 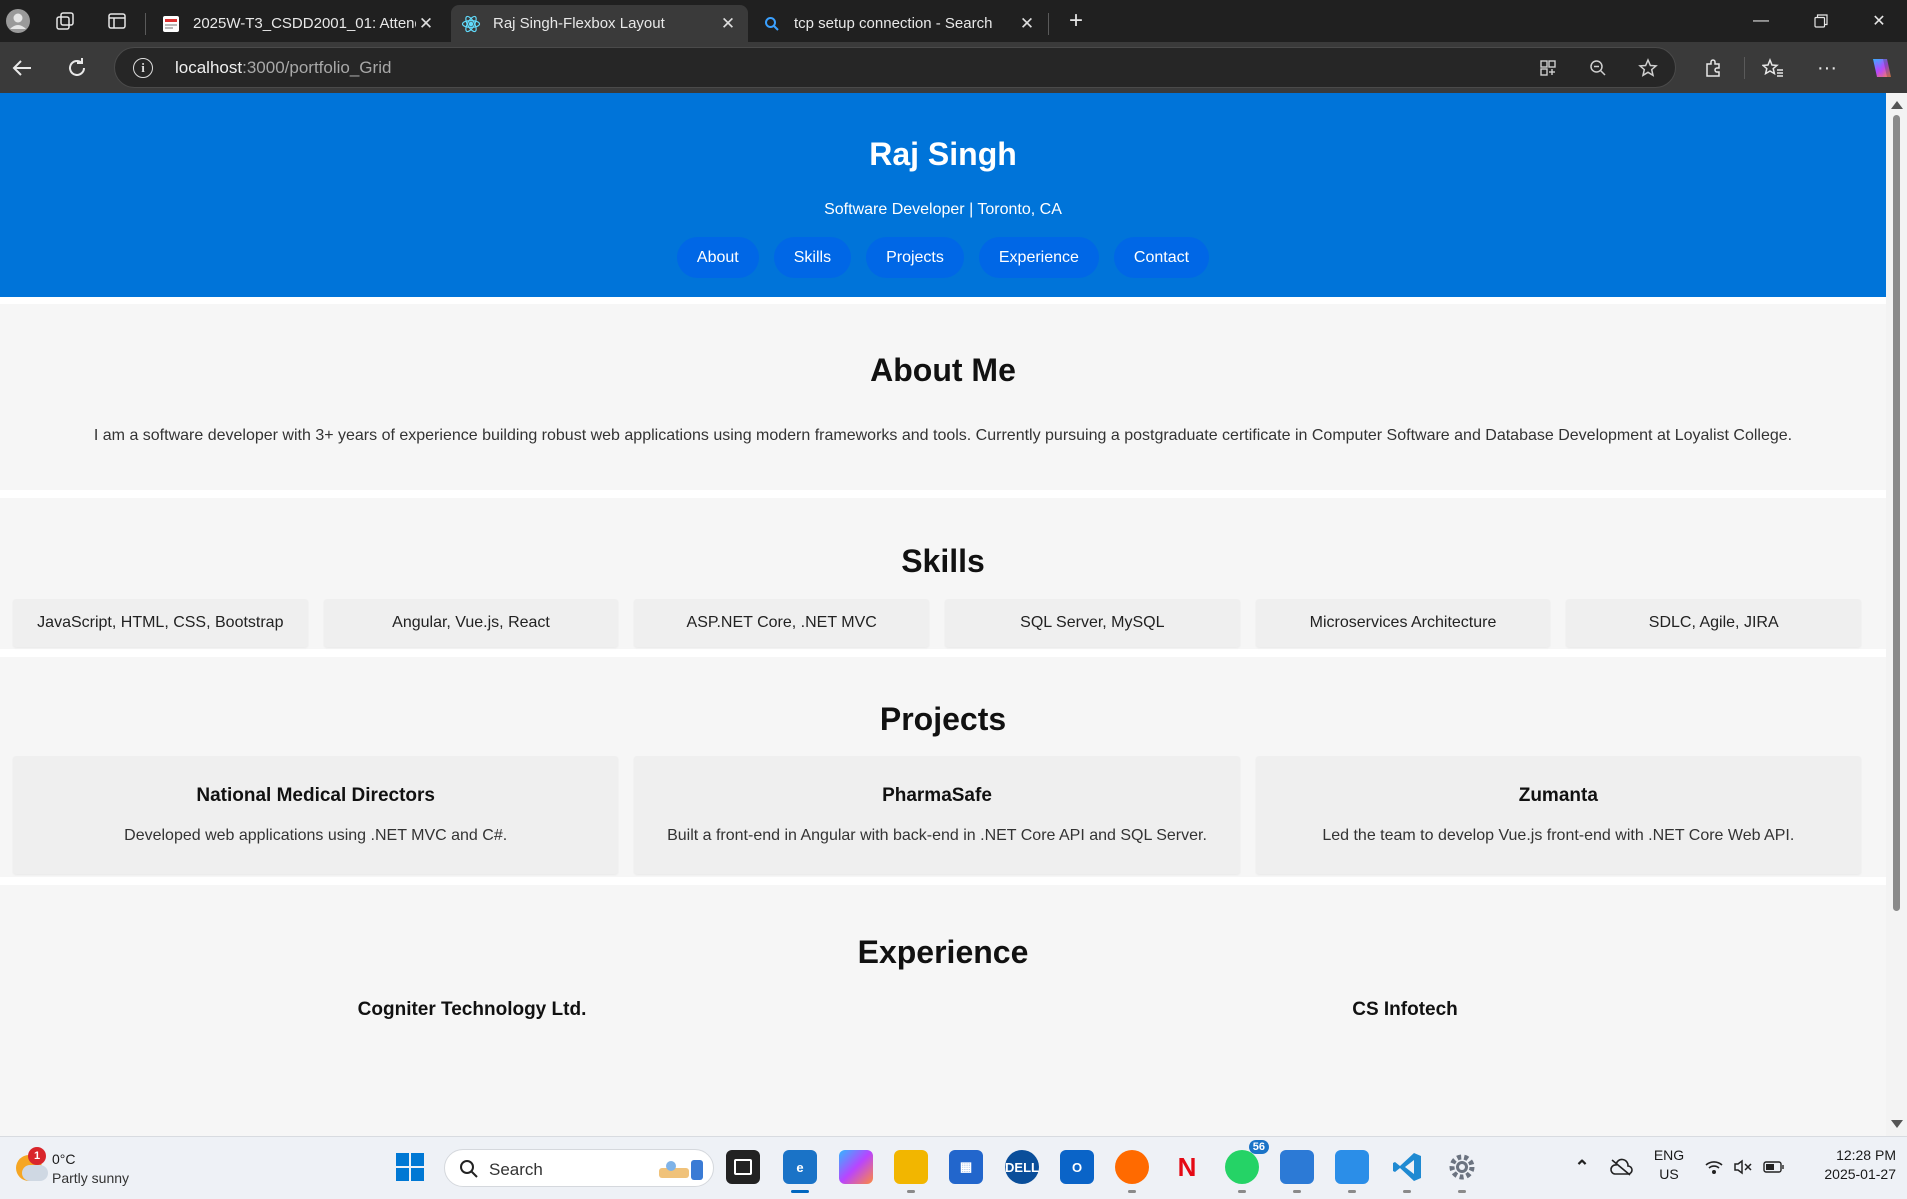 What do you see at coordinates (1352, 1171) in the screenshot?
I see `notepad-icon` at bounding box center [1352, 1171].